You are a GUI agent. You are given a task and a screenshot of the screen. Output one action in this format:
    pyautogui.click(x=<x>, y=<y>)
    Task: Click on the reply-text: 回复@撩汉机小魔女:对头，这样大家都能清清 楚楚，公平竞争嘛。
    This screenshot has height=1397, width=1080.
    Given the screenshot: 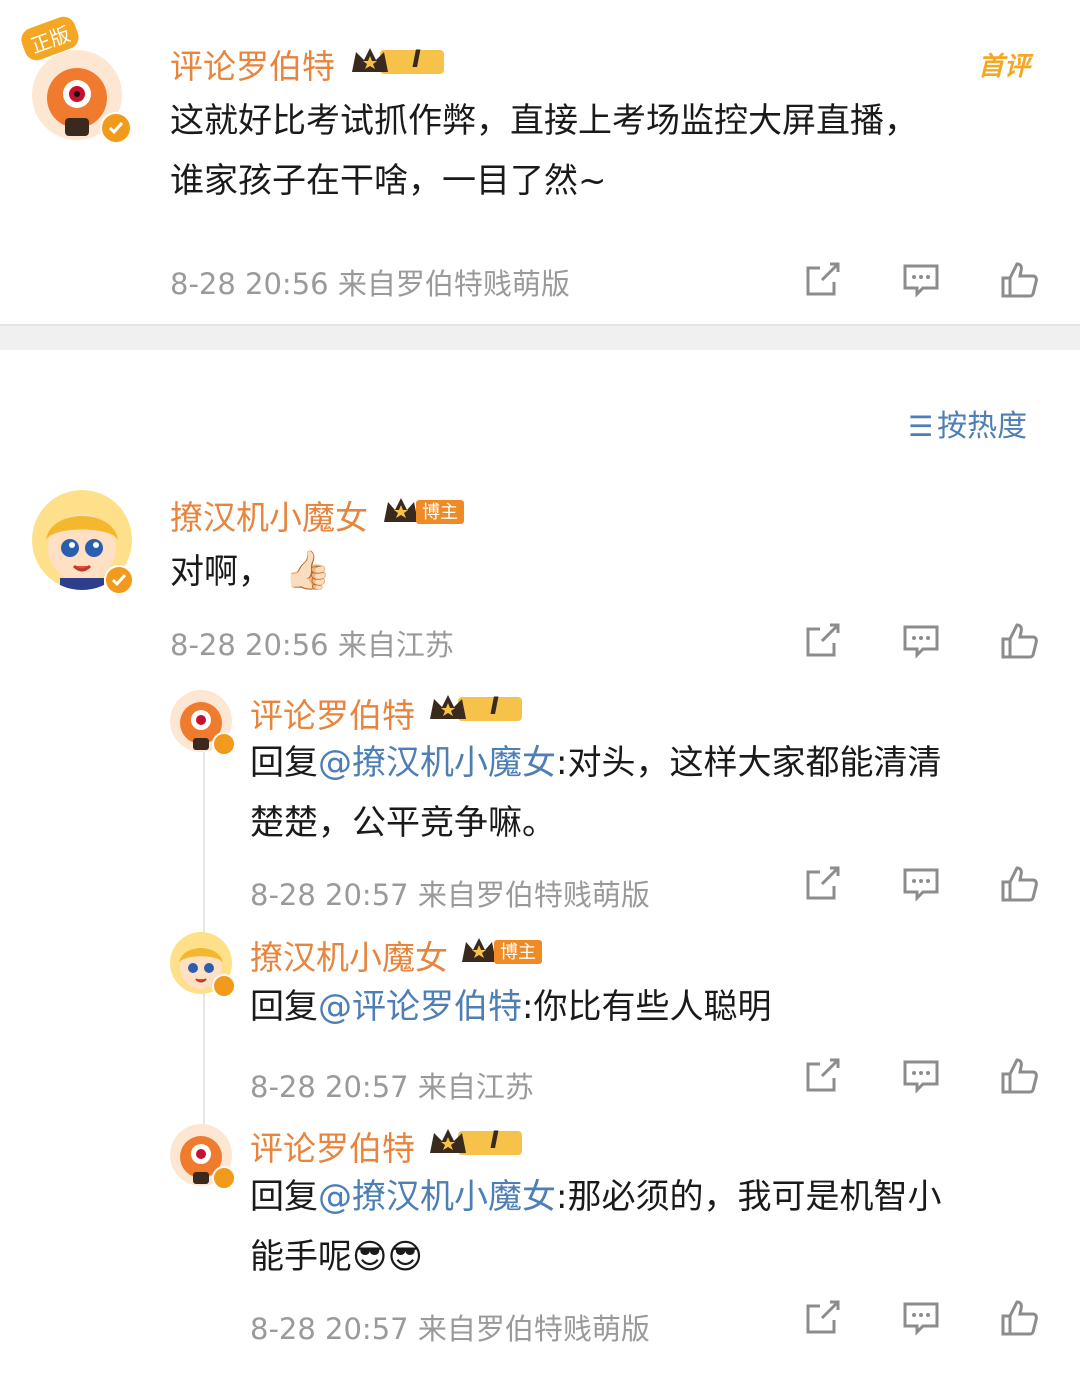 What is the action you would take?
    pyautogui.click(x=596, y=793)
    